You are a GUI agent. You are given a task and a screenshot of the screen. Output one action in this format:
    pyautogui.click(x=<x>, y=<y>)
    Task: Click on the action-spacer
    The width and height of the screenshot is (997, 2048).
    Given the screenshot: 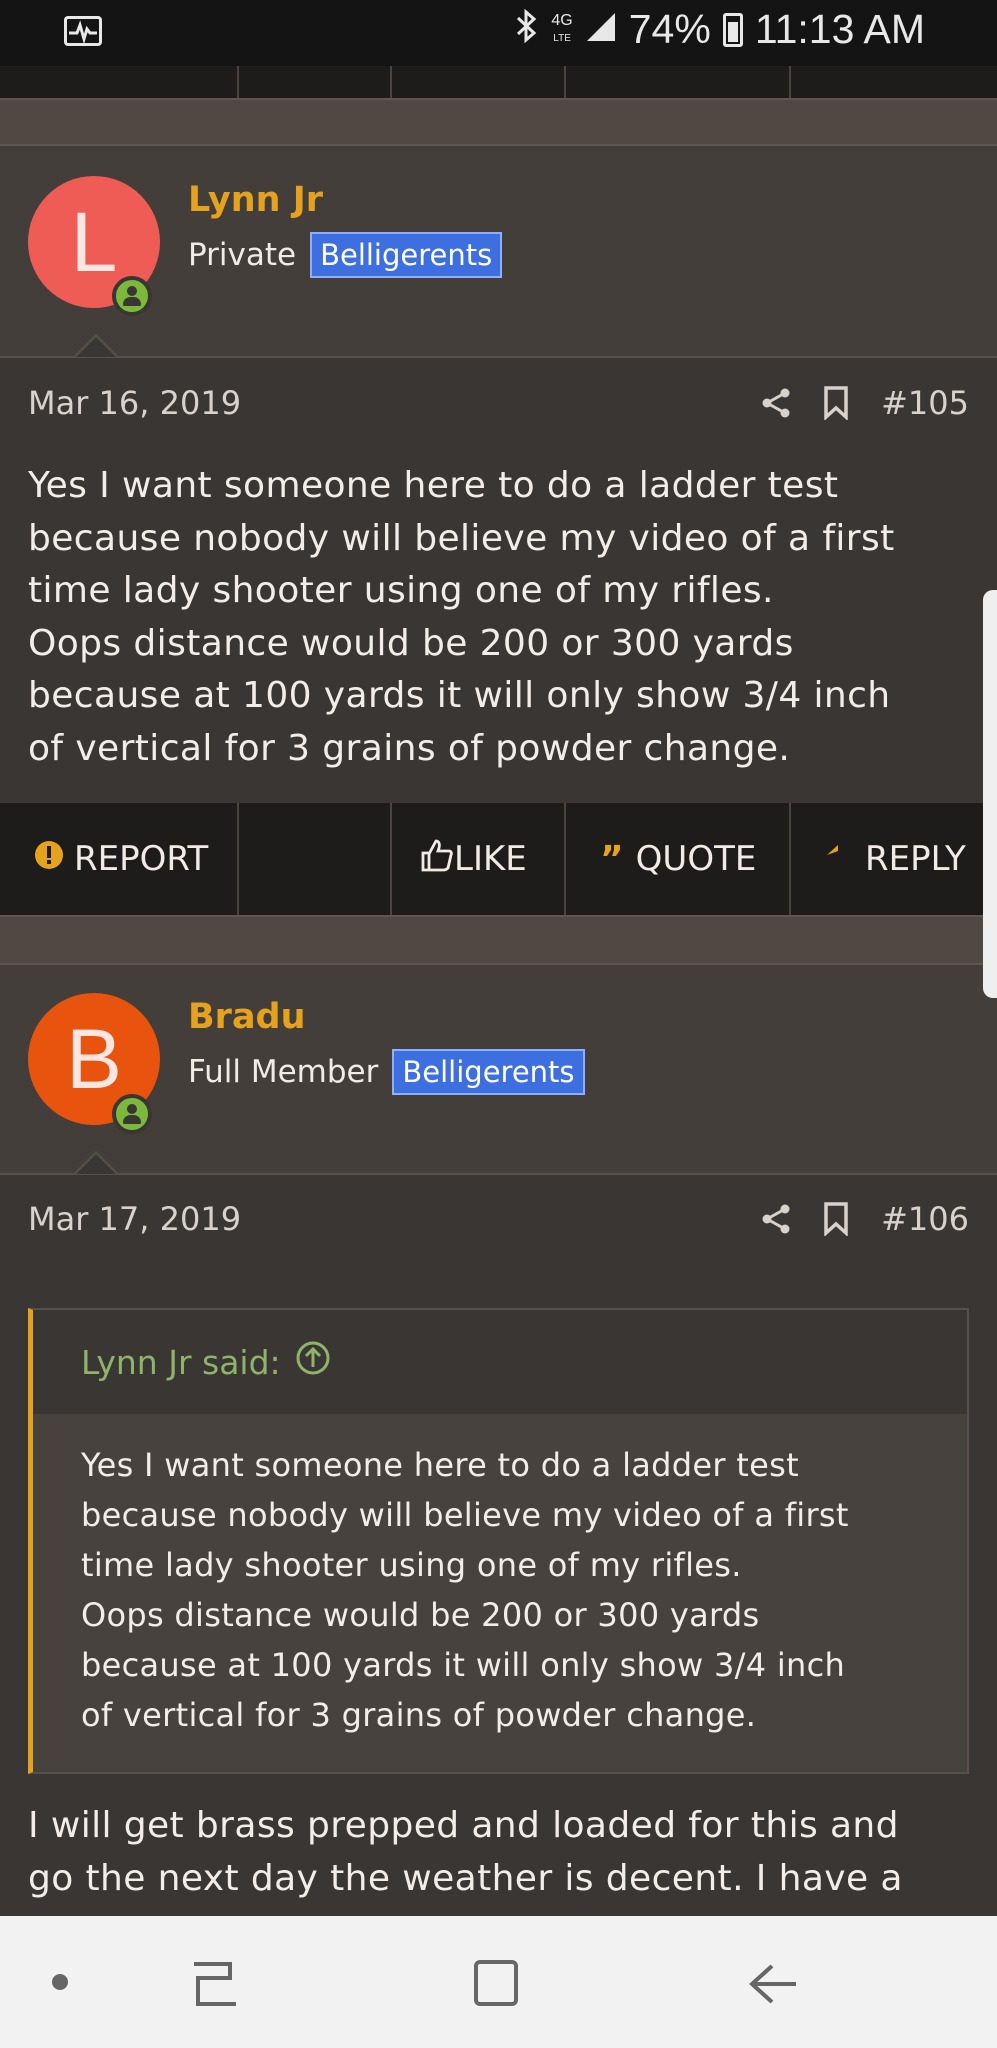 What is the action you would take?
    pyautogui.click(x=315, y=859)
    